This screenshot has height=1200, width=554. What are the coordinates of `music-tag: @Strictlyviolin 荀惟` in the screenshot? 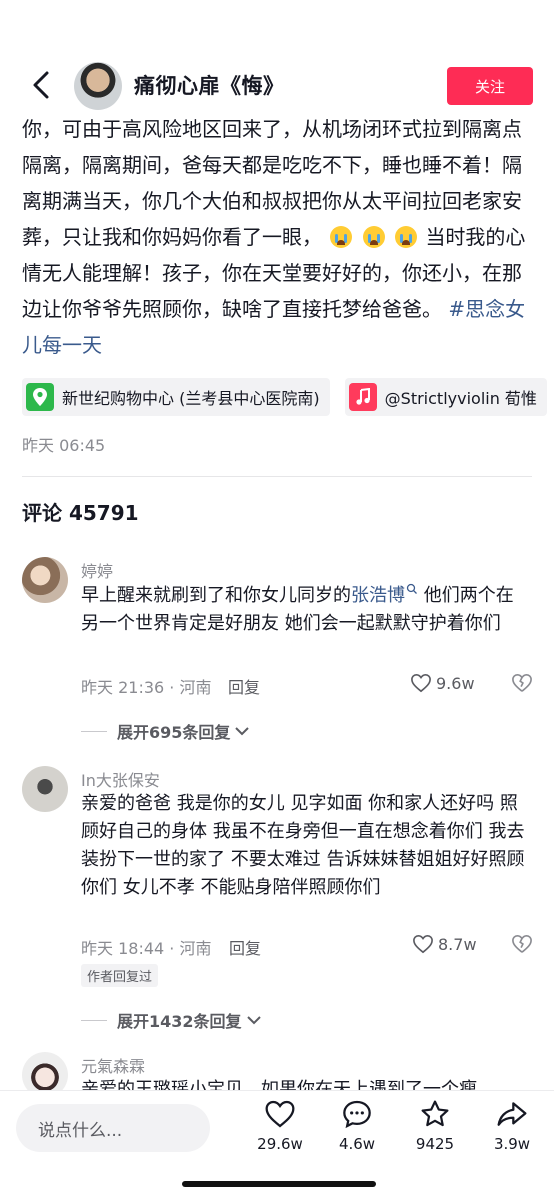 It's located at (445, 397).